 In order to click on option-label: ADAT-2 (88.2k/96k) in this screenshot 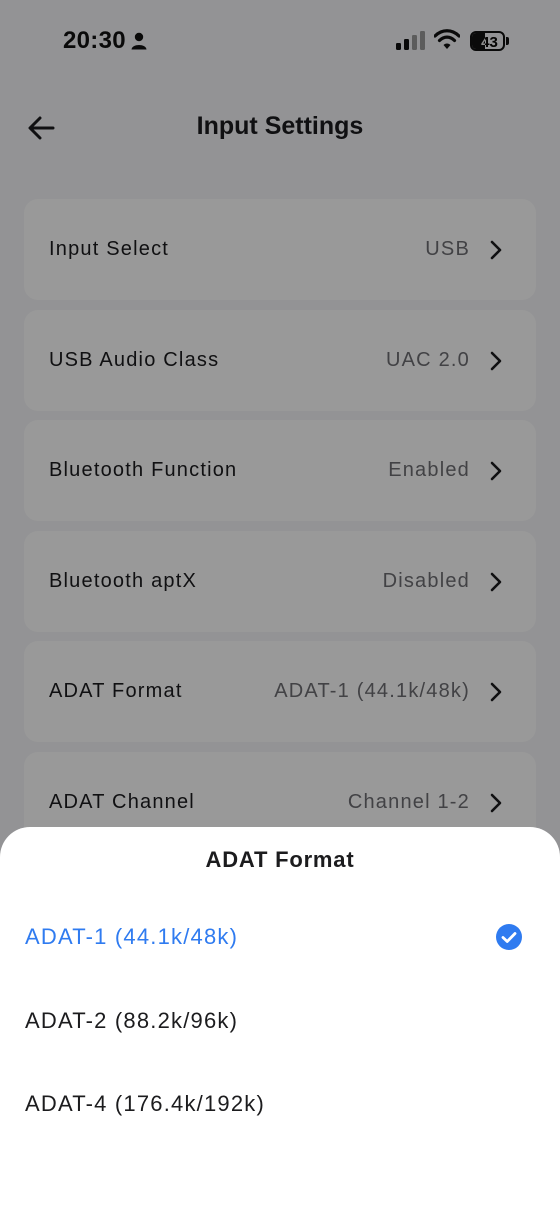, I will do `click(132, 1020)`.